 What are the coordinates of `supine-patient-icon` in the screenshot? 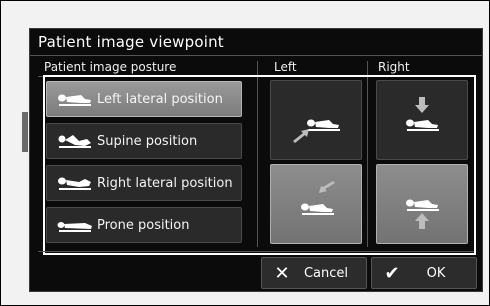 It's located at (74, 141).